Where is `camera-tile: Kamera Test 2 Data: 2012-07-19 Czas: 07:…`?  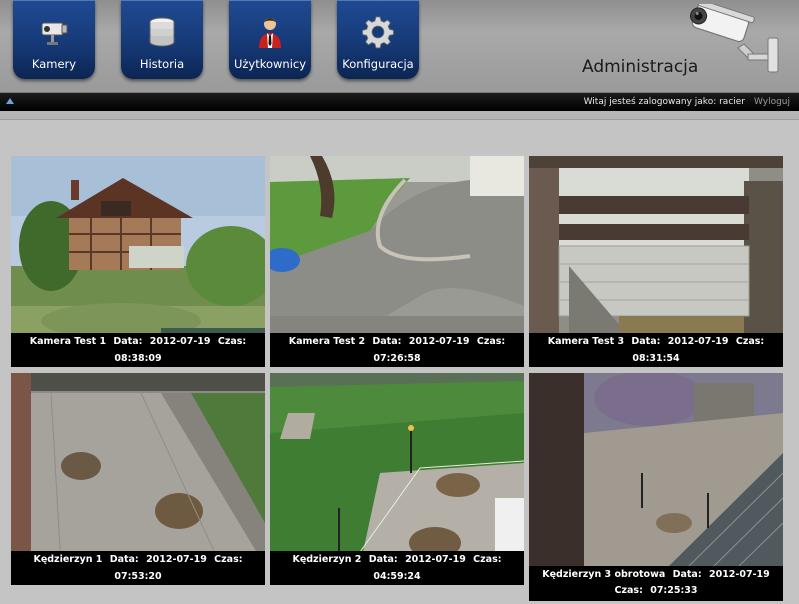 camera-tile: Kamera Test 2 Data: 2012-07-19 Czas: 07:… is located at coordinates (397, 261).